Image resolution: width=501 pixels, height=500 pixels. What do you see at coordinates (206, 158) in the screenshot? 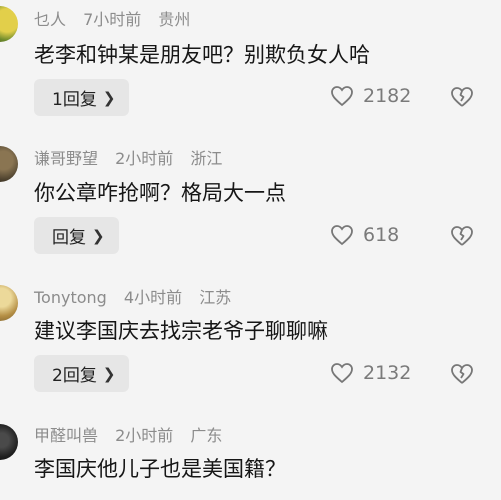
I see `location: 浙江` at bounding box center [206, 158].